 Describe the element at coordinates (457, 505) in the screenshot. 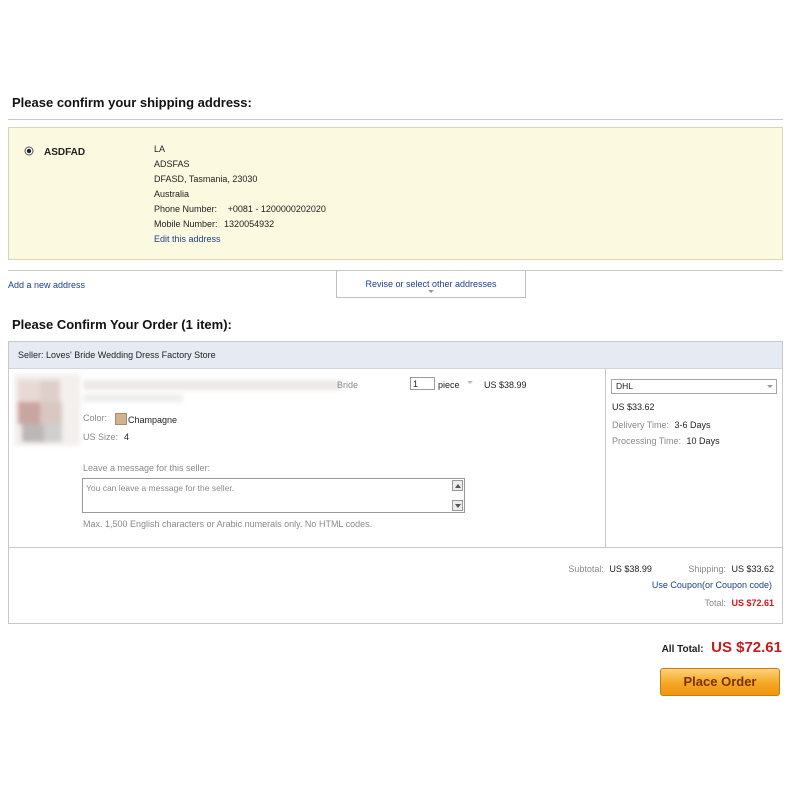

I see `scroll-down-icon` at that location.